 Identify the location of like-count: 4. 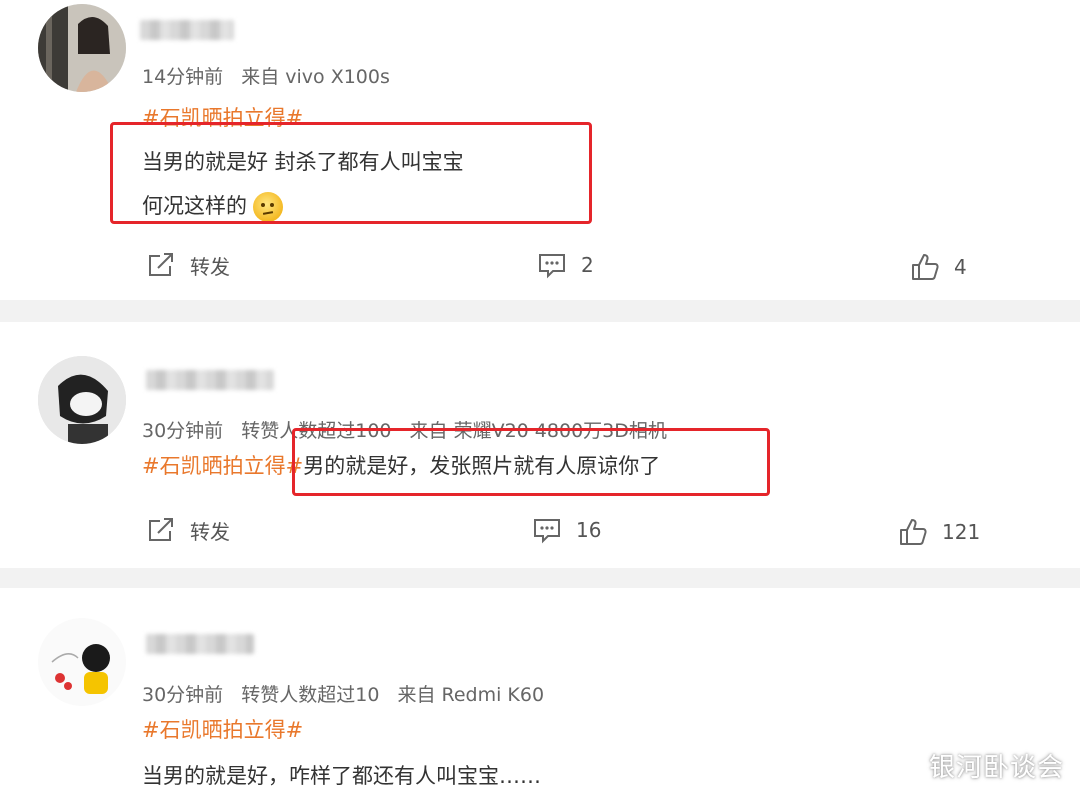
(960, 267).